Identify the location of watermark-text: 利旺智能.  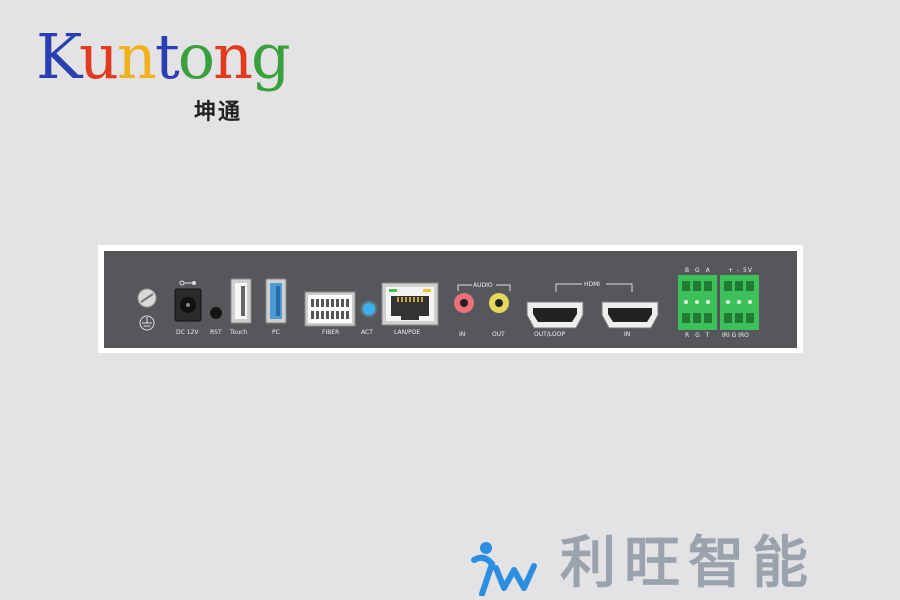
(688, 563).